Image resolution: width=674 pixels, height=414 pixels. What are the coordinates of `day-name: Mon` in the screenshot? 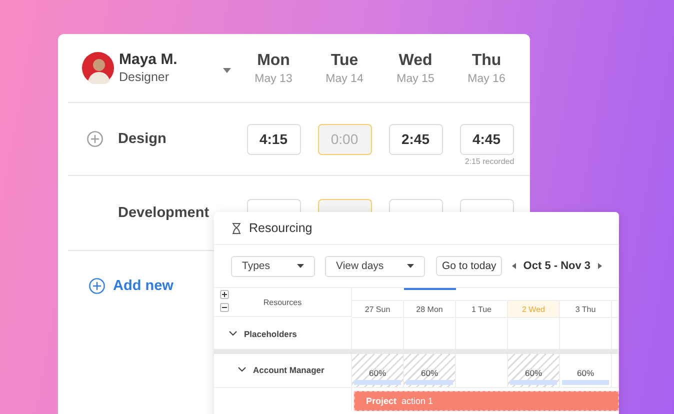 It's located at (273, 61).